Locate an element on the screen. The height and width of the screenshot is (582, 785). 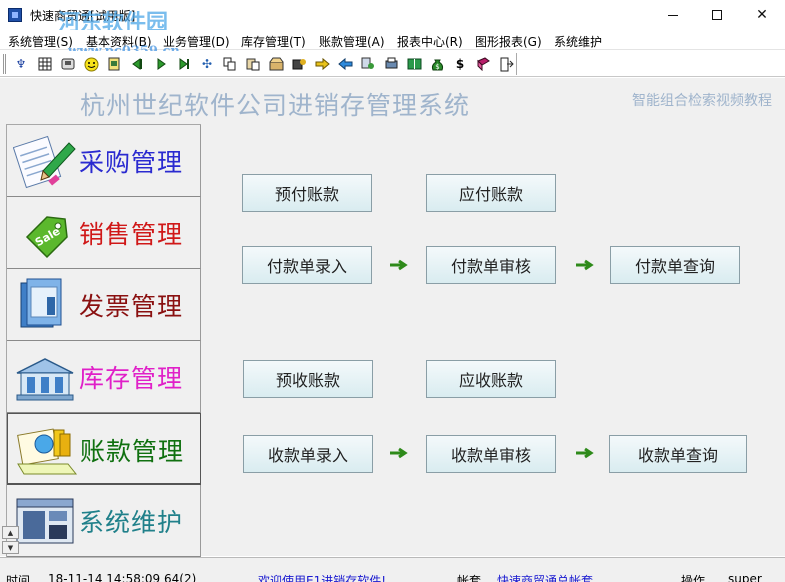
print-icon is located at coordinates (391, 64).